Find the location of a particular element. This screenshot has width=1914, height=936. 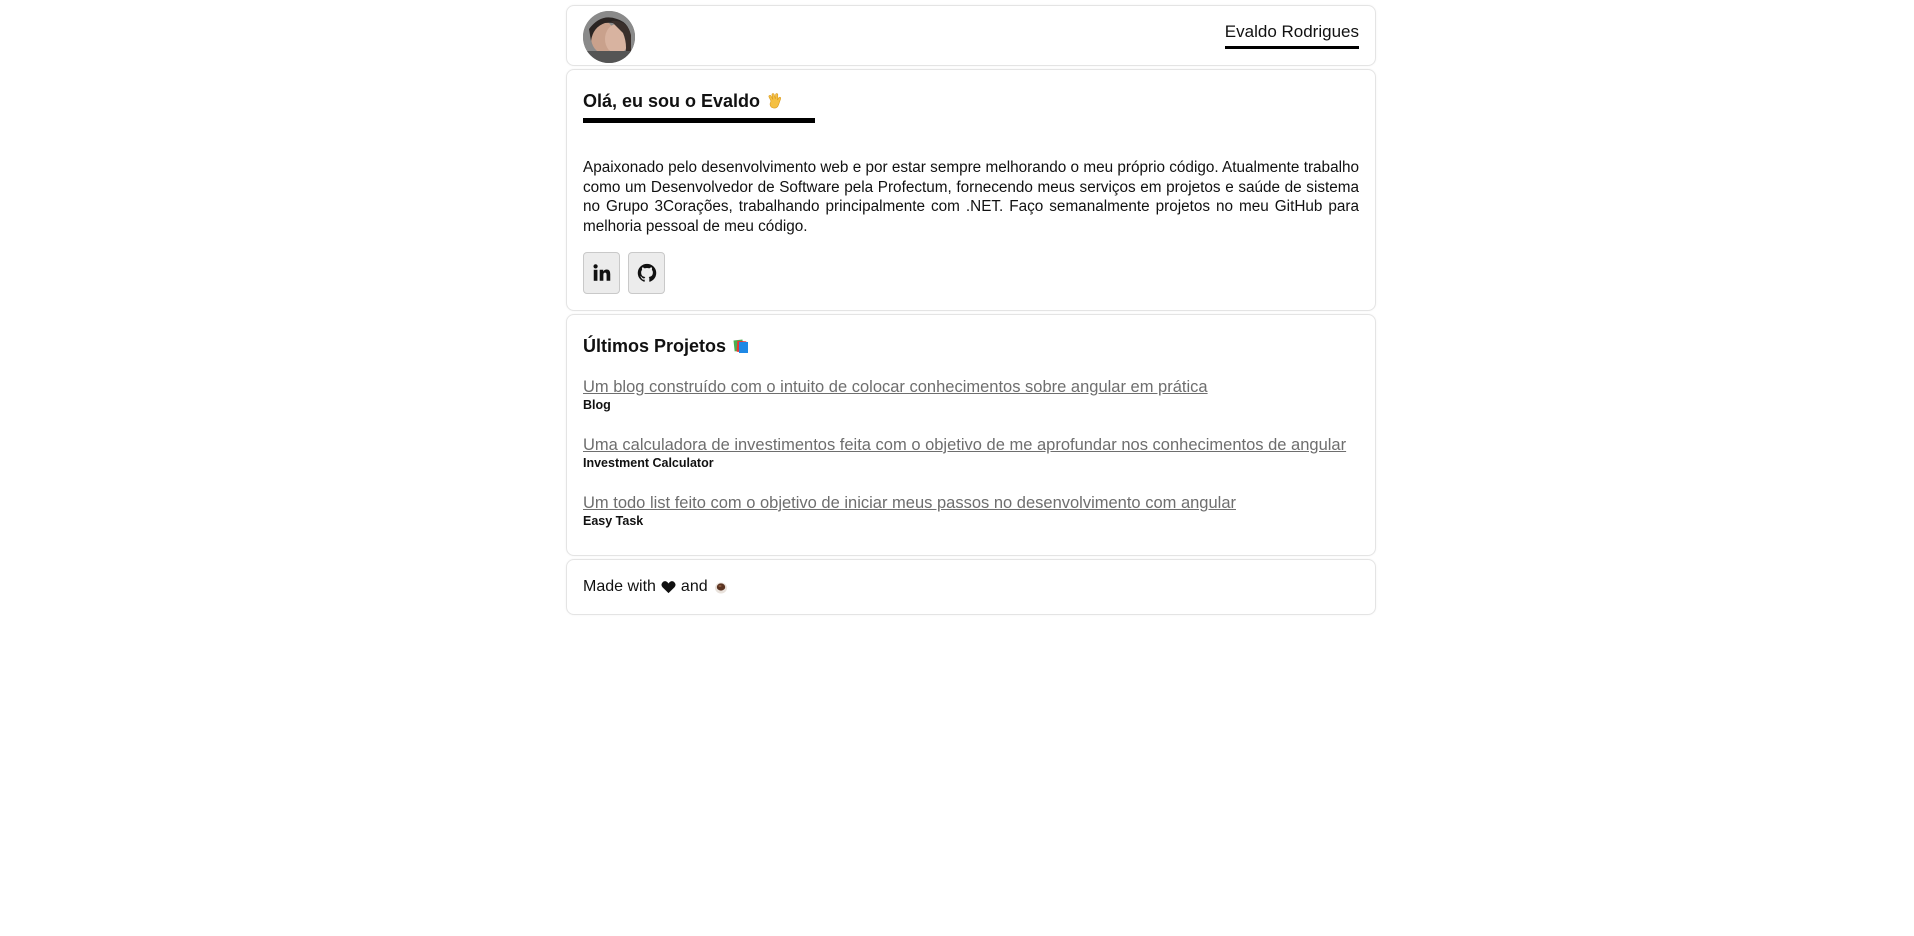

project-name: Blog is located at coordinates (597, 405).